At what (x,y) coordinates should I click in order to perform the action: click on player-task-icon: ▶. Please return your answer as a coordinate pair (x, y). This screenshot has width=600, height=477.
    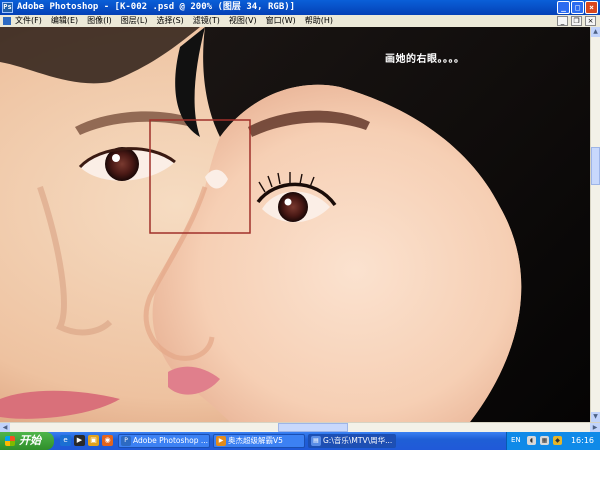
    Looking at the image, I should click on (221, 441).